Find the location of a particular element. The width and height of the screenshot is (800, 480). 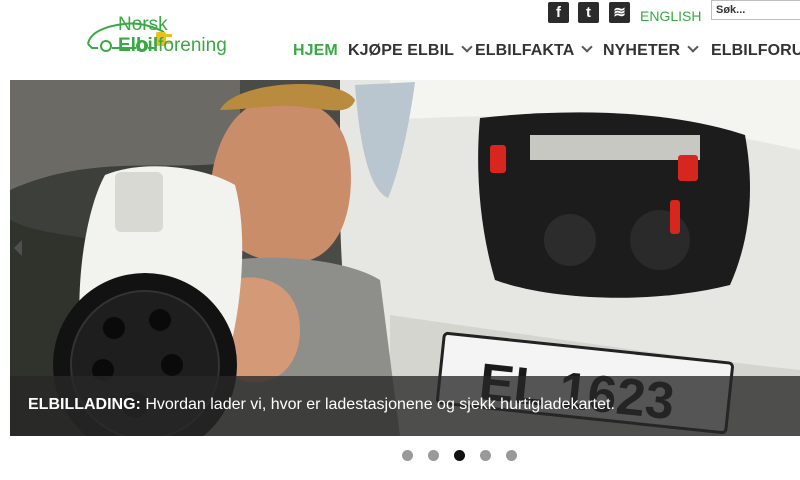

twitter-icon: t is located at coordinates (588, 12).